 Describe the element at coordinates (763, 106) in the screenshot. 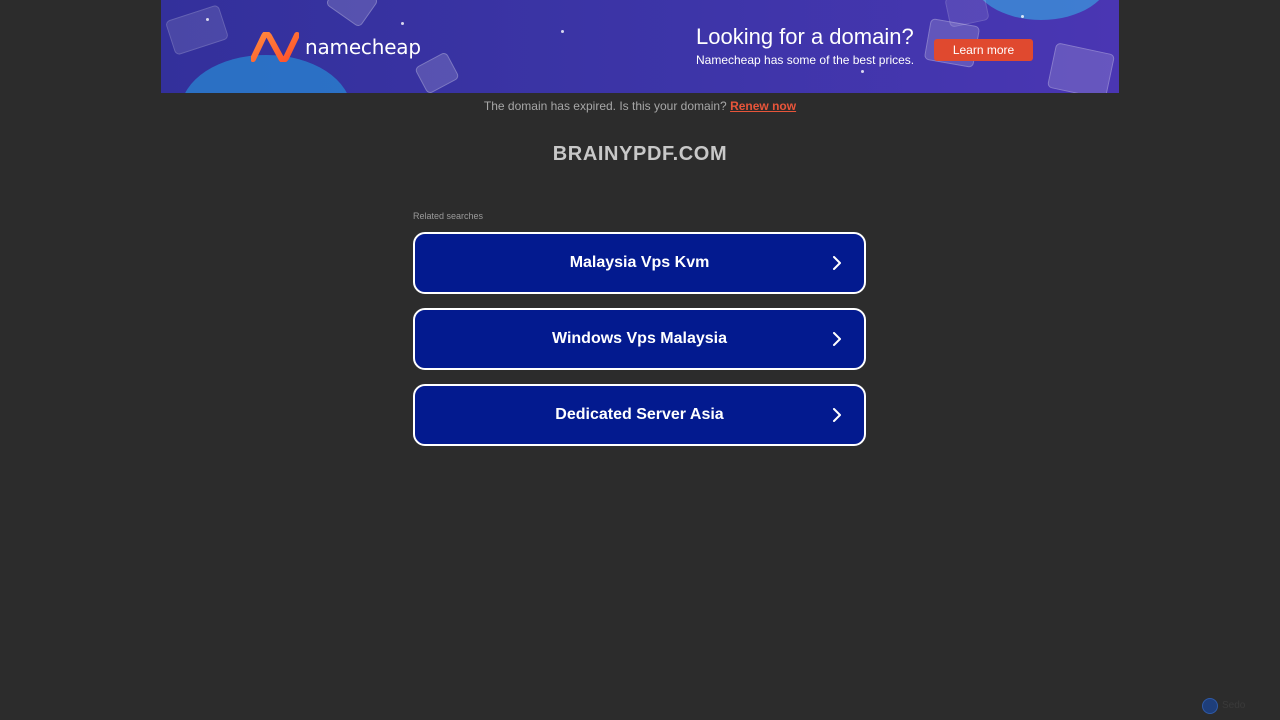

I see `renew-now-link: Renew now` at that location.